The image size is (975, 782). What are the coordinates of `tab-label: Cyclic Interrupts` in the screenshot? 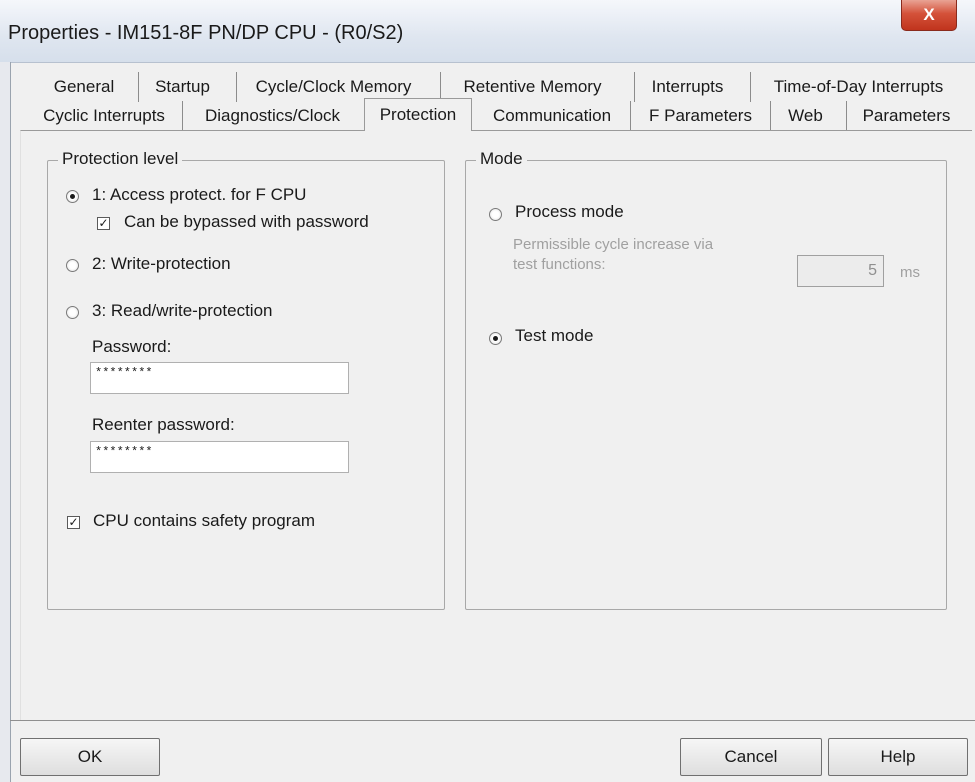 It's located at (104, 115).